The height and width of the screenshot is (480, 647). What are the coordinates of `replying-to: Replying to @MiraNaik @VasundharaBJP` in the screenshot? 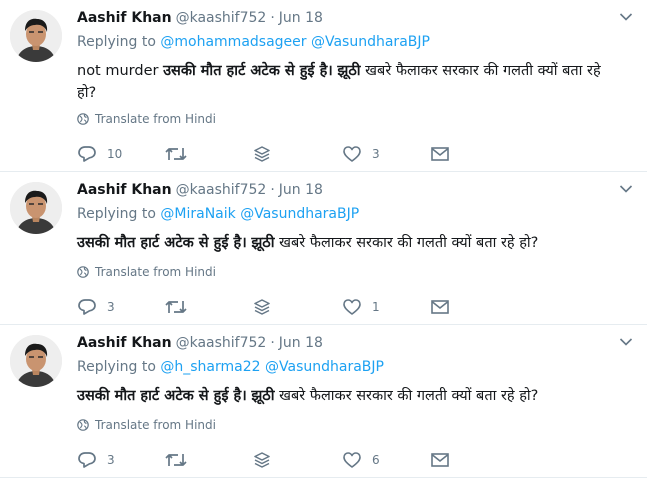 It's located at (218, 214).